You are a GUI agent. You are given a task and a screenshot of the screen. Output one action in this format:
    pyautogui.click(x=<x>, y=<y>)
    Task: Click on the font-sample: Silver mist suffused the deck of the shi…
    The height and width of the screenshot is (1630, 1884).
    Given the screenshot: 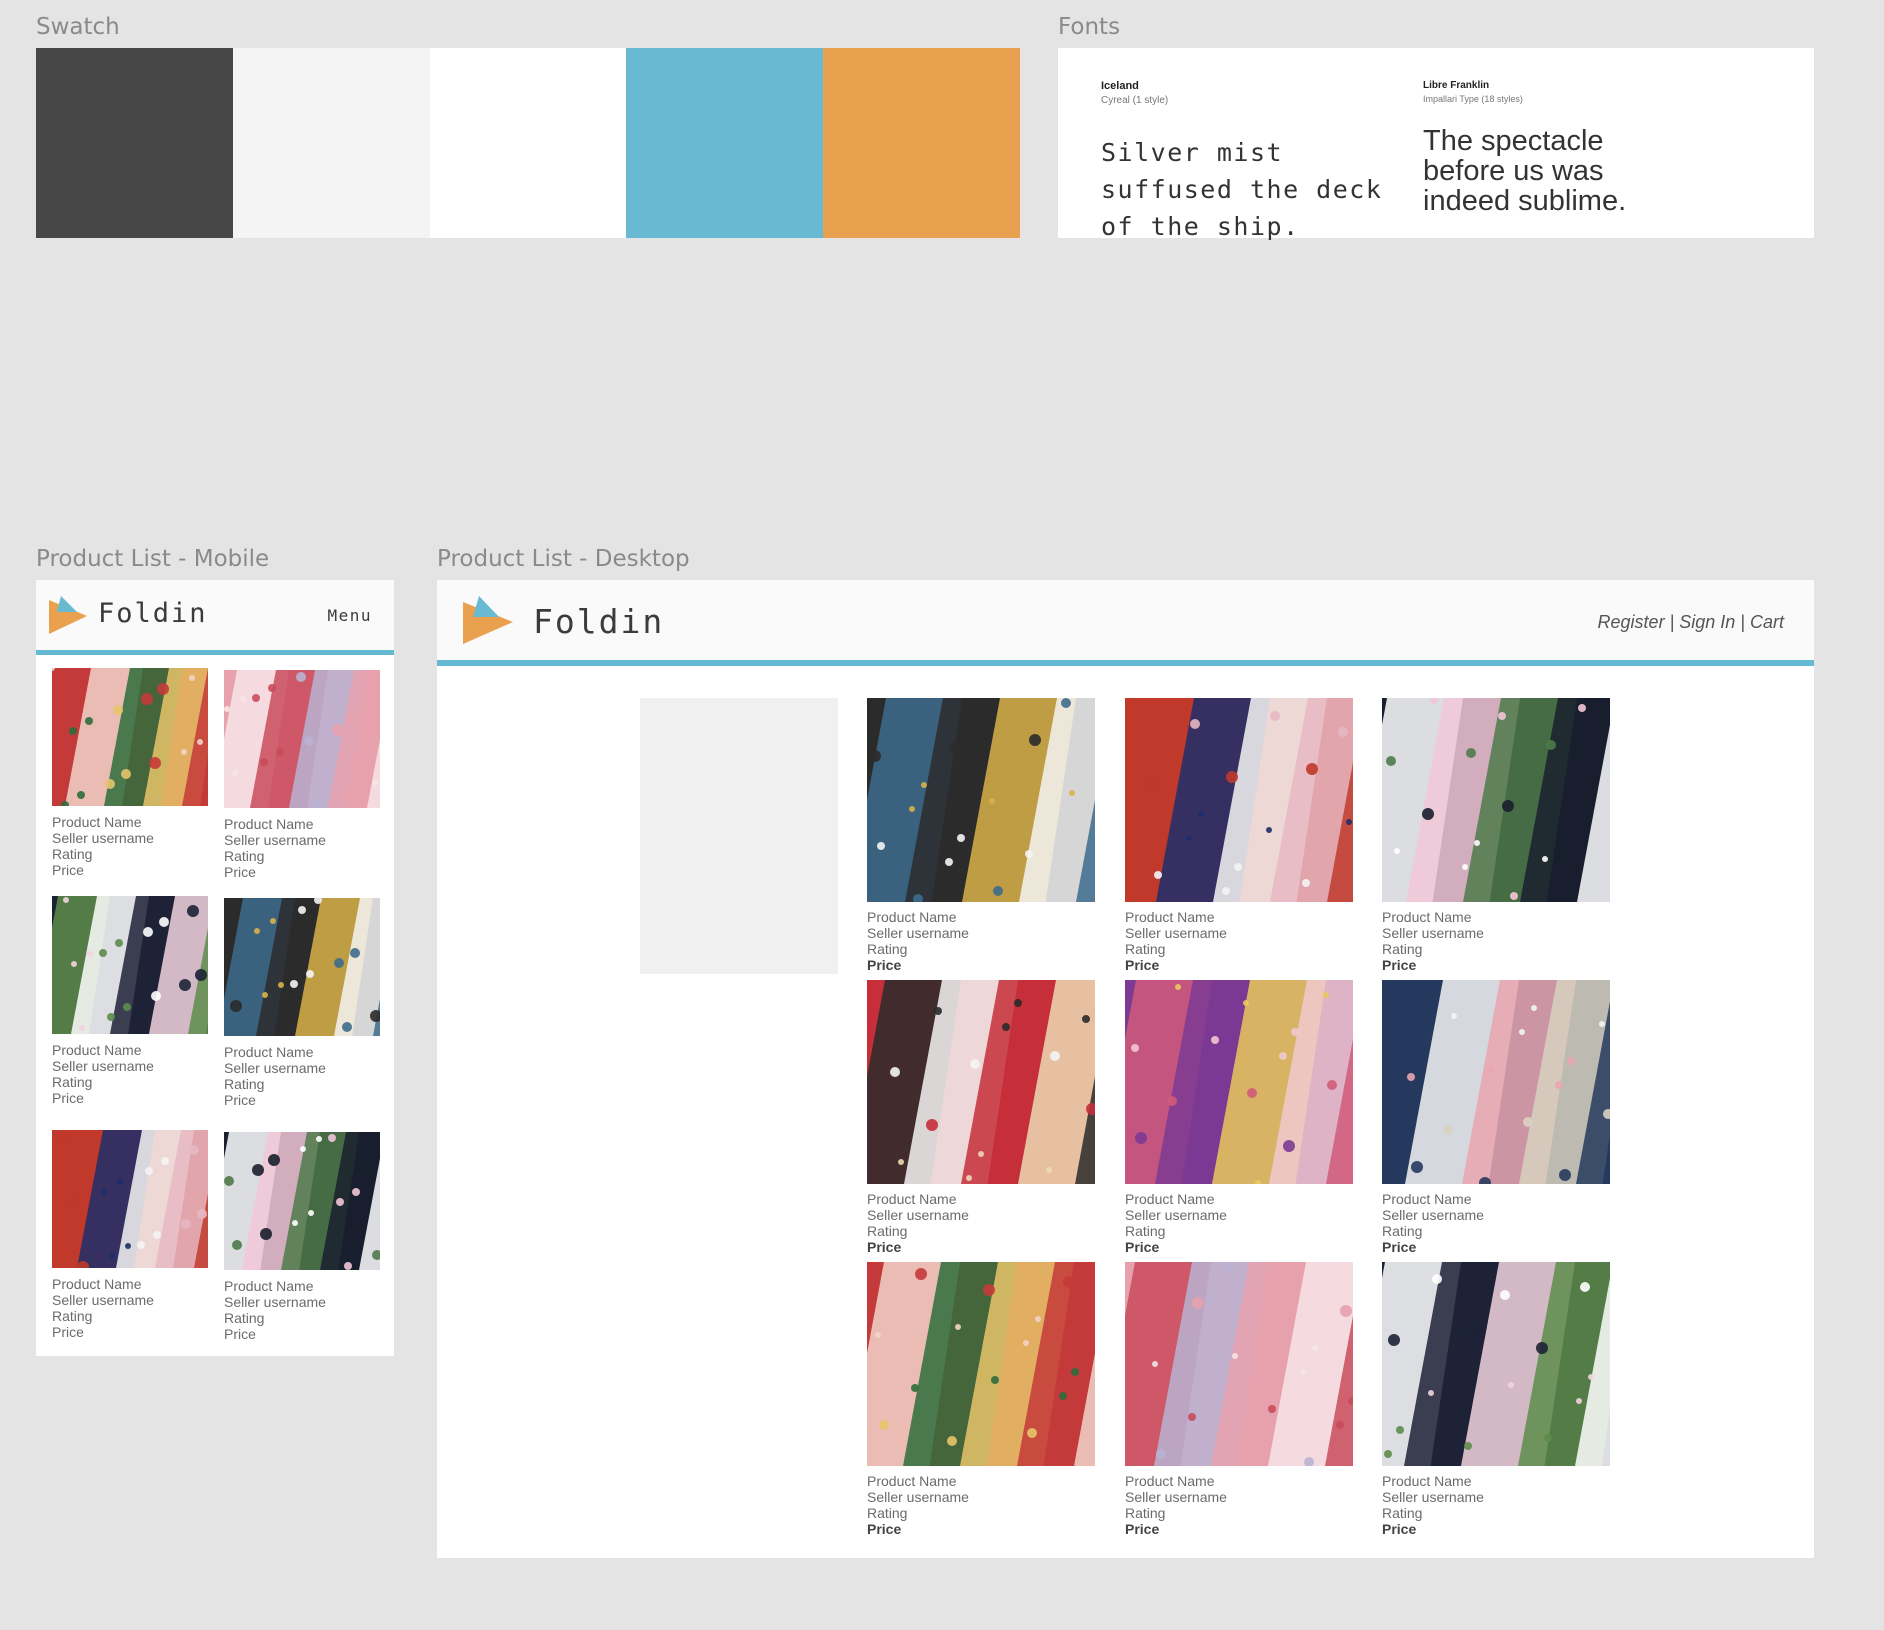 What is the action you would take?
    pyautogui.click(x=1242, y=189)
    